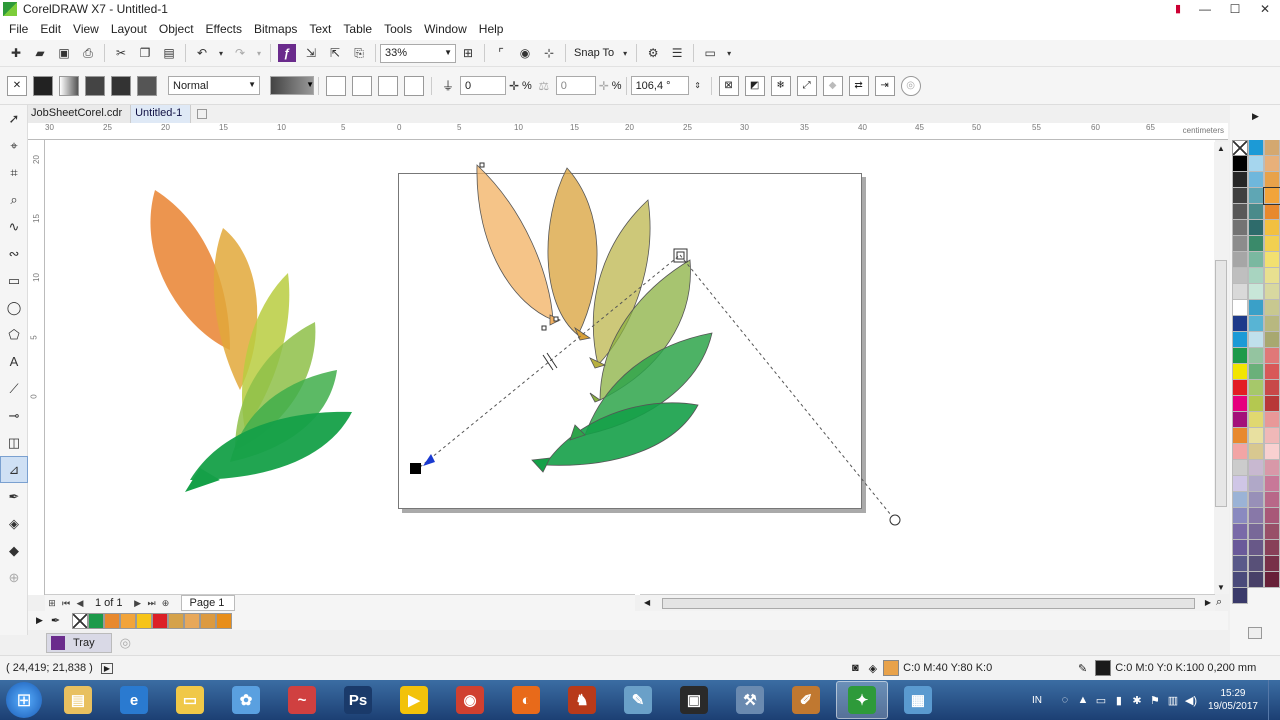 Image resolution: width=1280 pixels, height=720 pixels. What do you see at coordinates (14, 415) in the screenshot?
I see `connector-tool-icon: ⊸` at bounding box center [14, 415].